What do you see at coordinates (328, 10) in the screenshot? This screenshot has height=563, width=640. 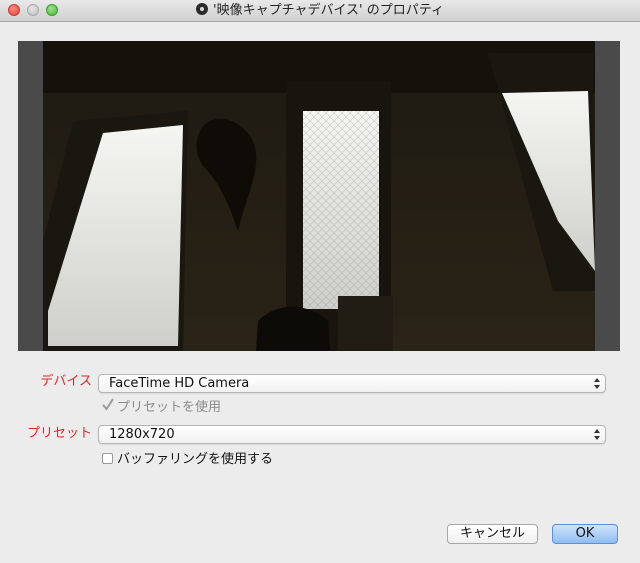 I see `window-title: '映像キャプチャデバイス' のプロパティ` at bounding box center [328, 10].